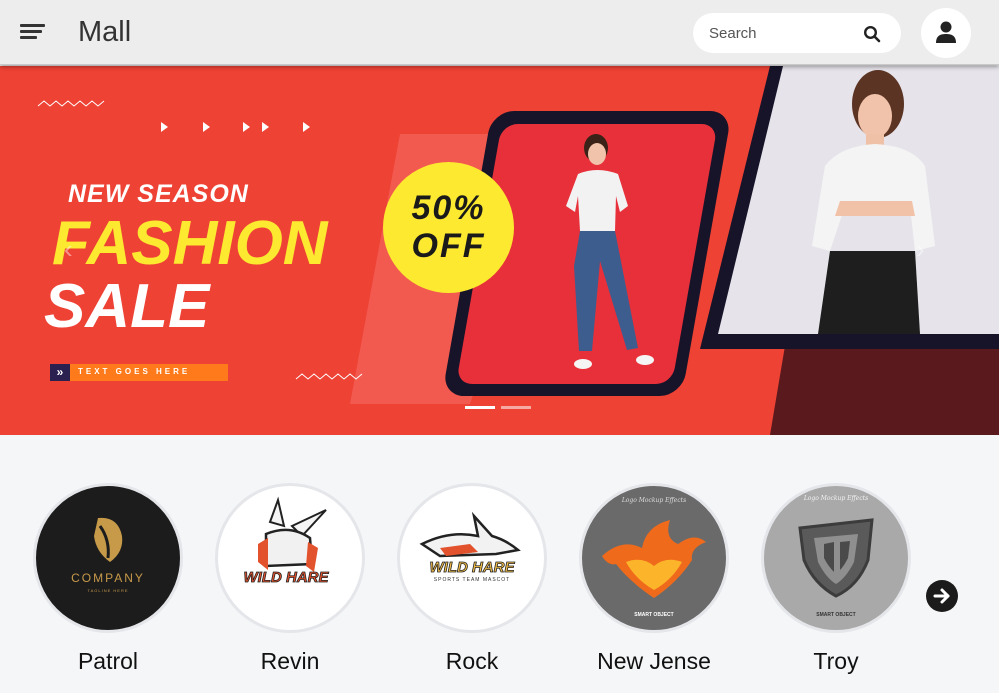 The height and width of the screenshot is (693, 999). I want to click on brands-next-button, so click(942, 596).